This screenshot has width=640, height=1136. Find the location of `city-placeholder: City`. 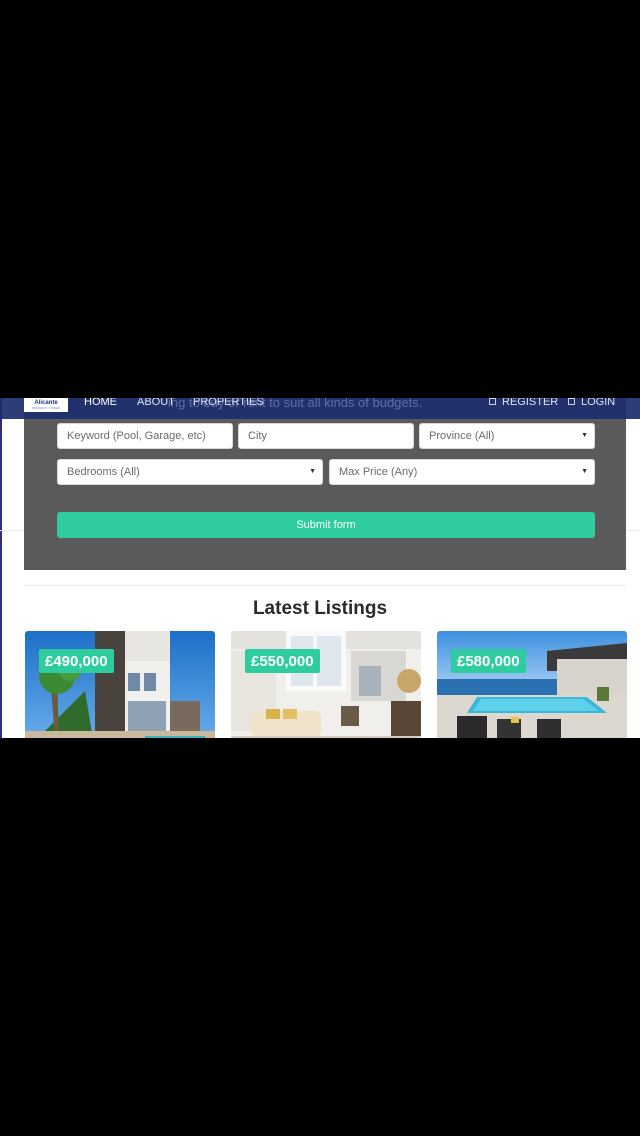

city-placeholder: City is located at coordinates (257, 436).